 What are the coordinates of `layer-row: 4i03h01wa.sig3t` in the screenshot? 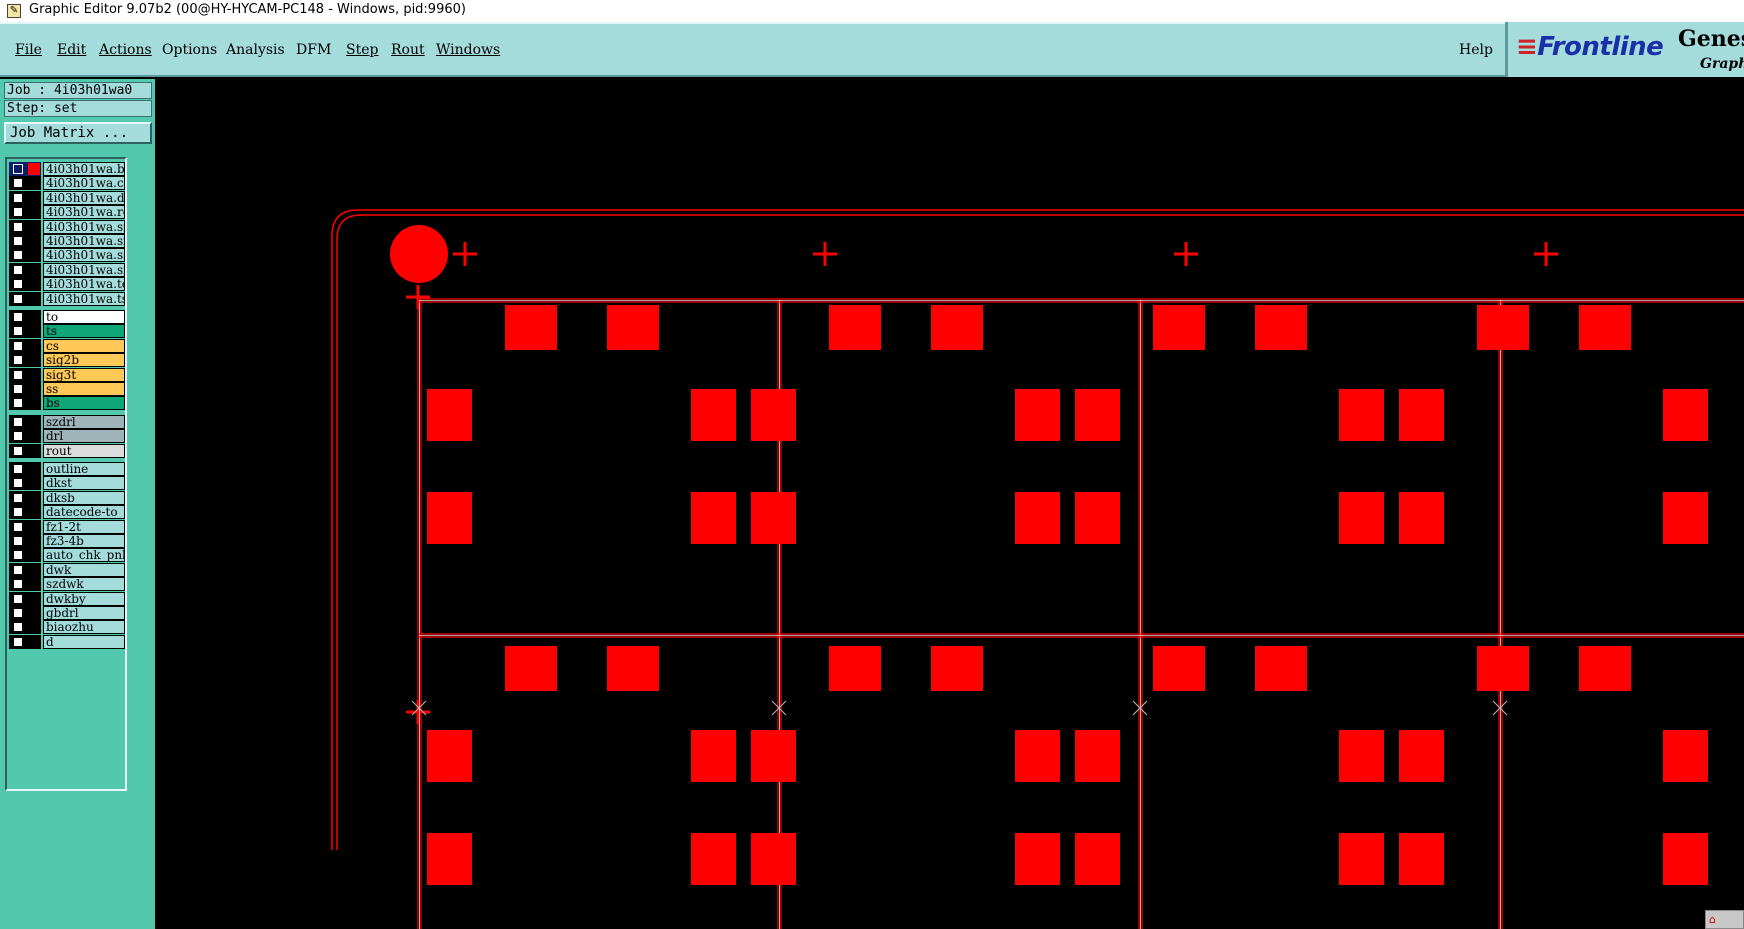 It's located at (67, 241).